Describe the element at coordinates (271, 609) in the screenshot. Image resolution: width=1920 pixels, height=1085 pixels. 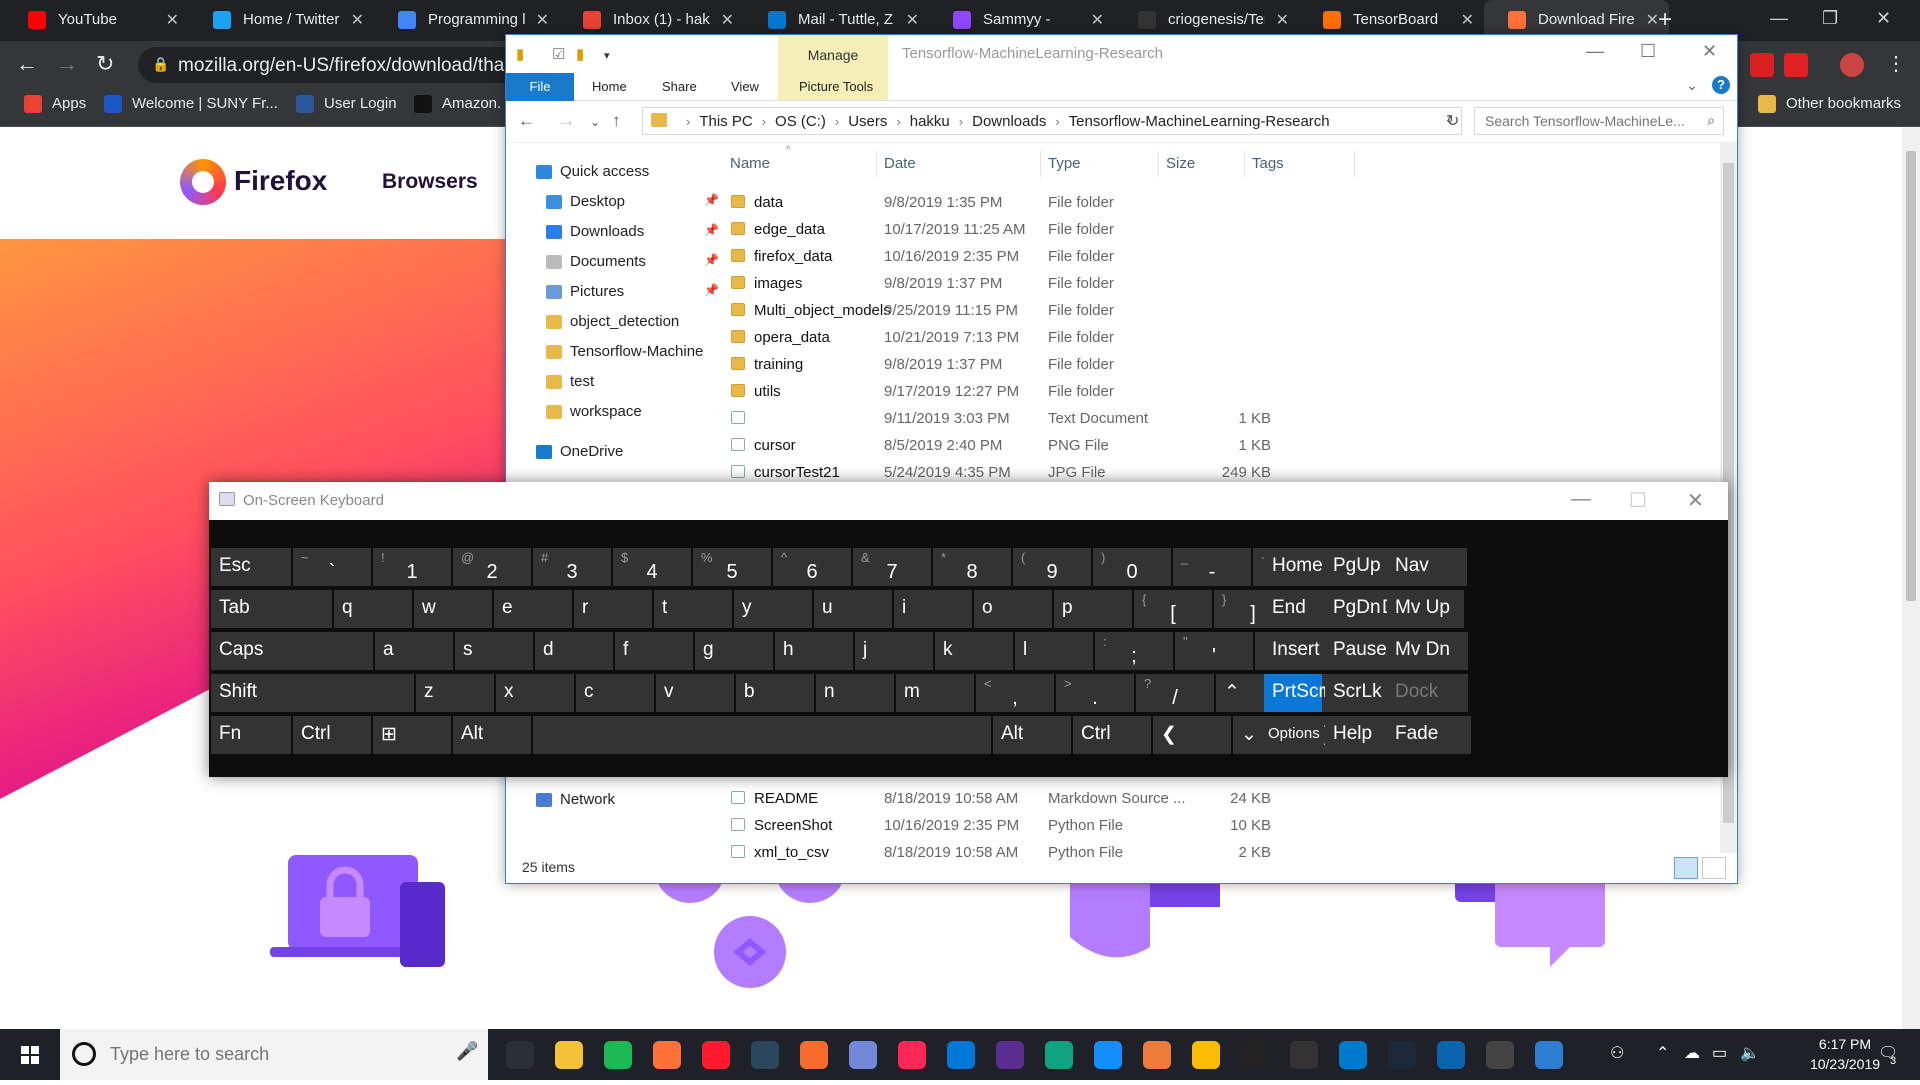
I see `key-tab: Tab` at that location.